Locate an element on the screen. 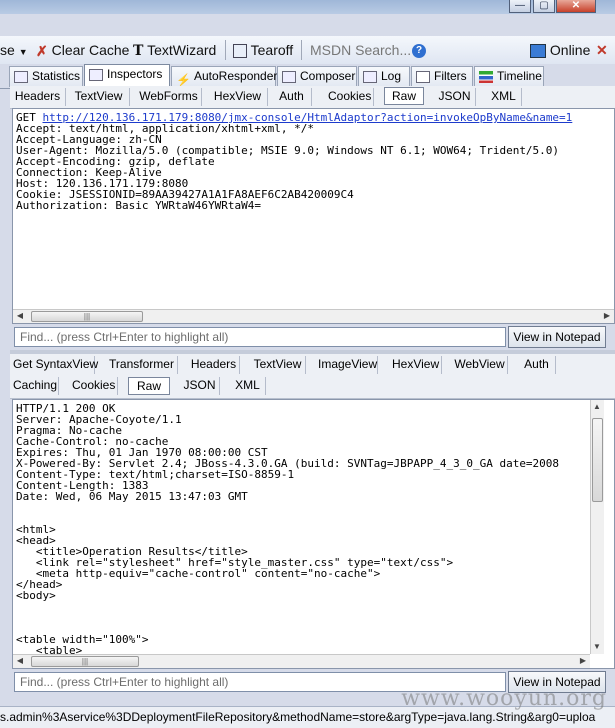 This screenshot has width=615, height=728. network-icon is located at coordinates (538, 51).